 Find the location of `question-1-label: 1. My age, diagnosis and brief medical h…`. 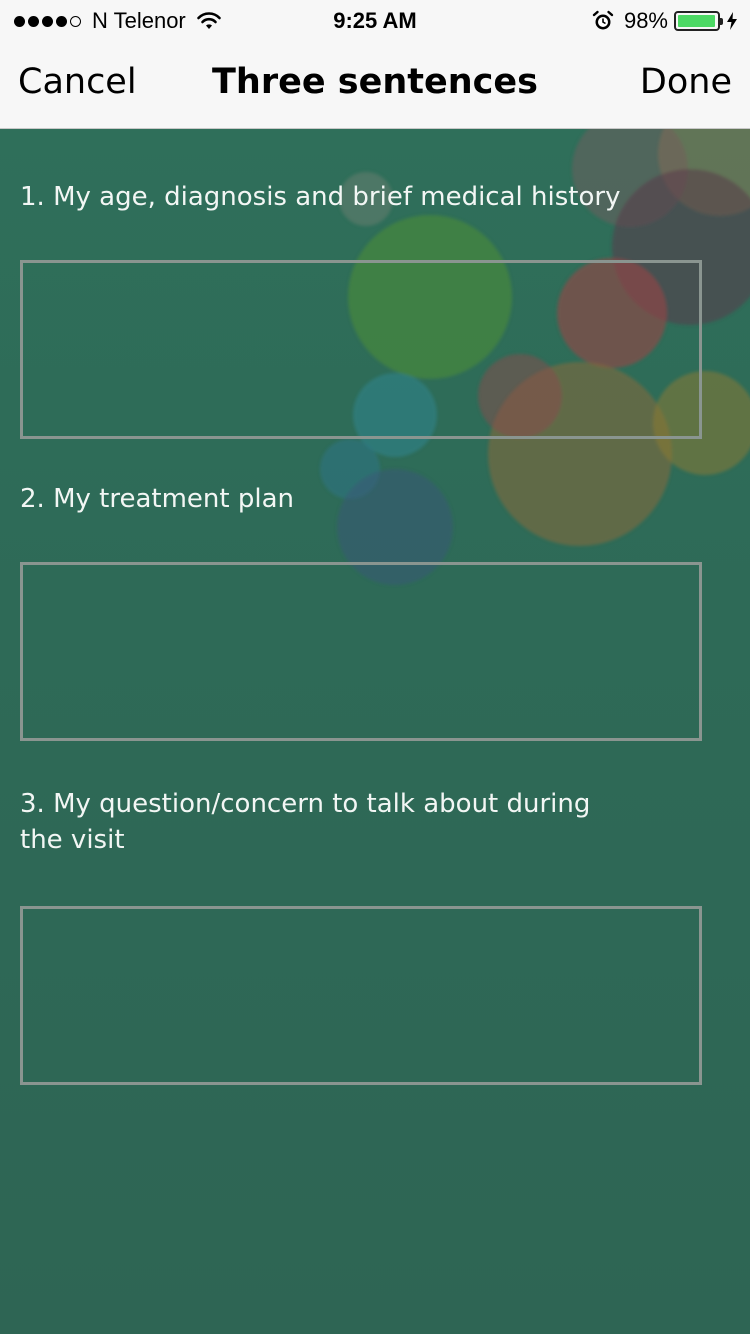

question-1-label: 1. My age, diagnosis and brief medical h… is located at coordinates (320, 197).